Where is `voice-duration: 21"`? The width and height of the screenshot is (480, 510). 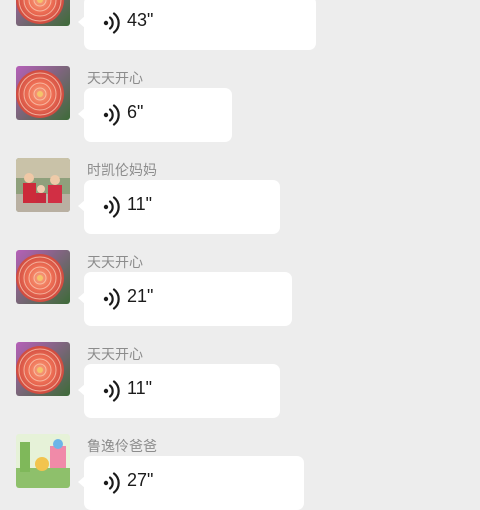 voice-duration: 21" is located at coordinates (140, 296).